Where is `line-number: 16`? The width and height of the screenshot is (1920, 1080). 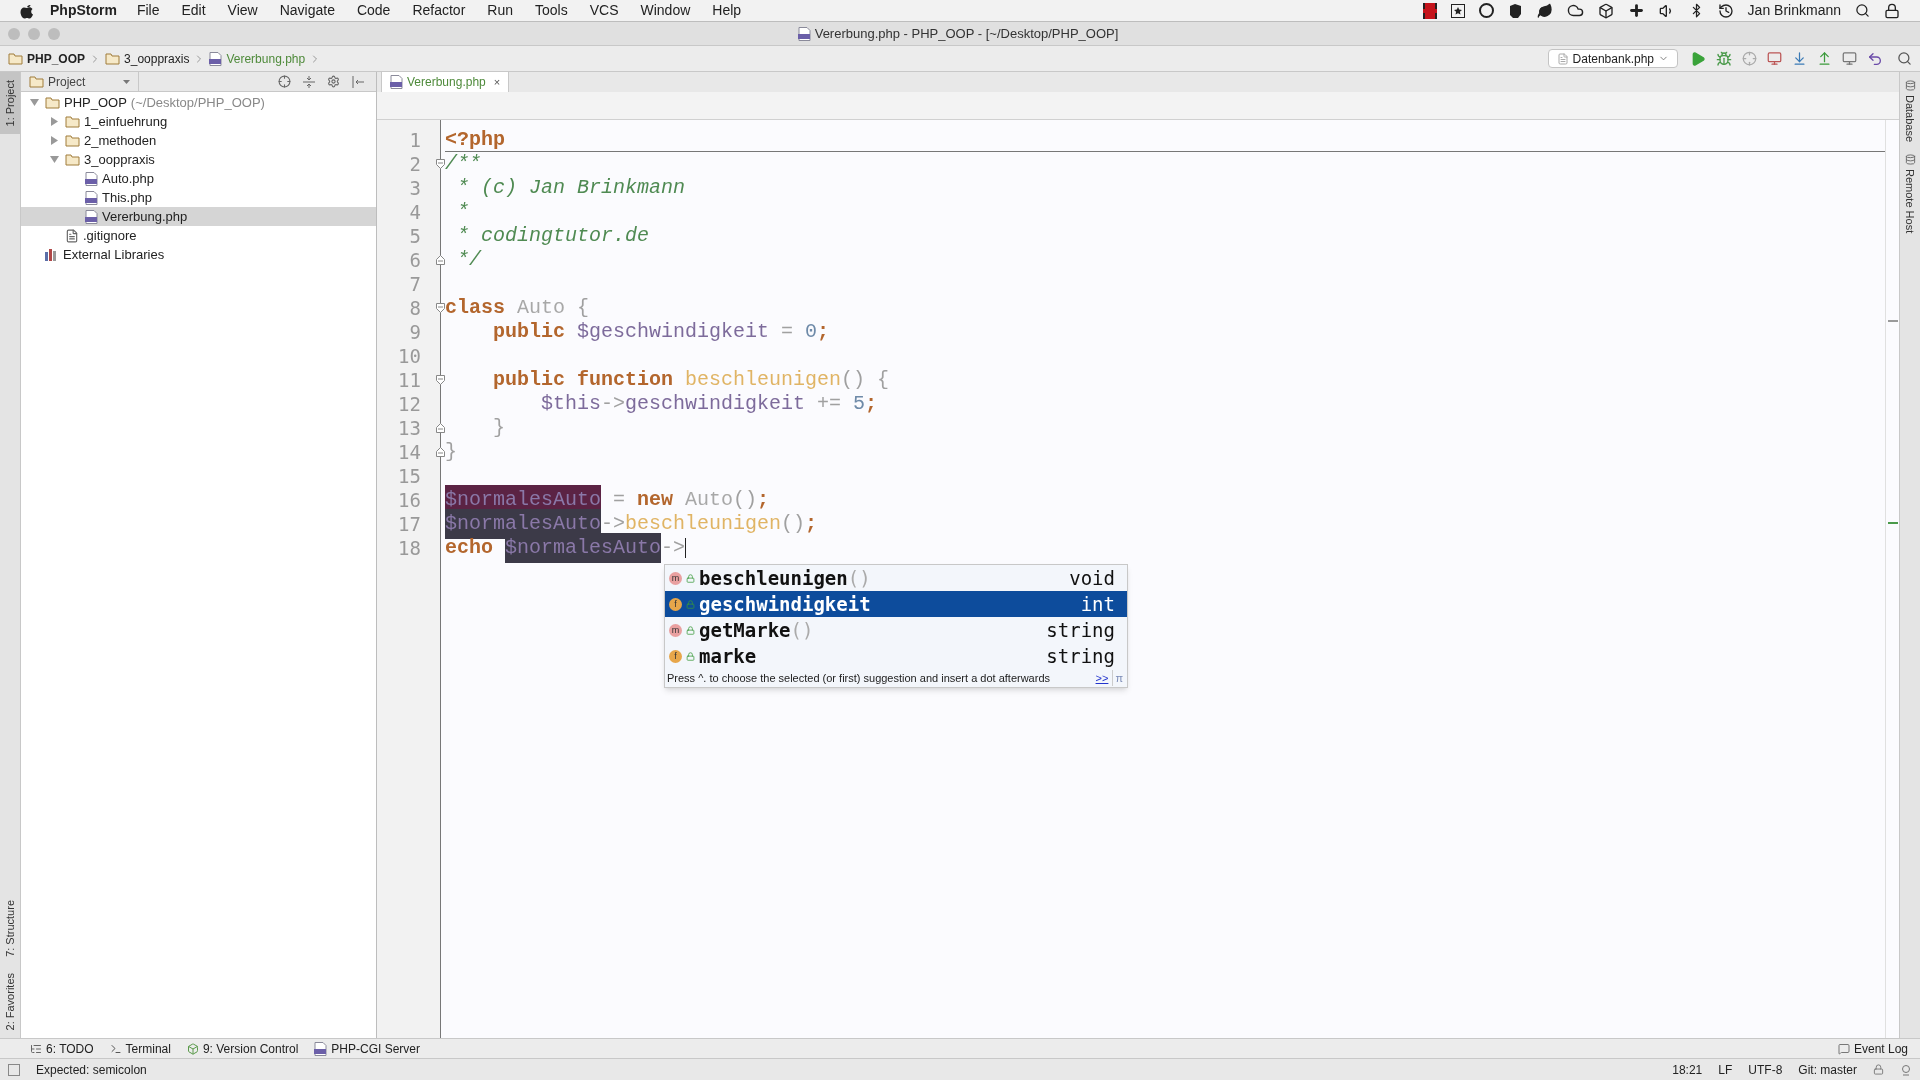
line-number: 16 is located at coordinates (409, 500).